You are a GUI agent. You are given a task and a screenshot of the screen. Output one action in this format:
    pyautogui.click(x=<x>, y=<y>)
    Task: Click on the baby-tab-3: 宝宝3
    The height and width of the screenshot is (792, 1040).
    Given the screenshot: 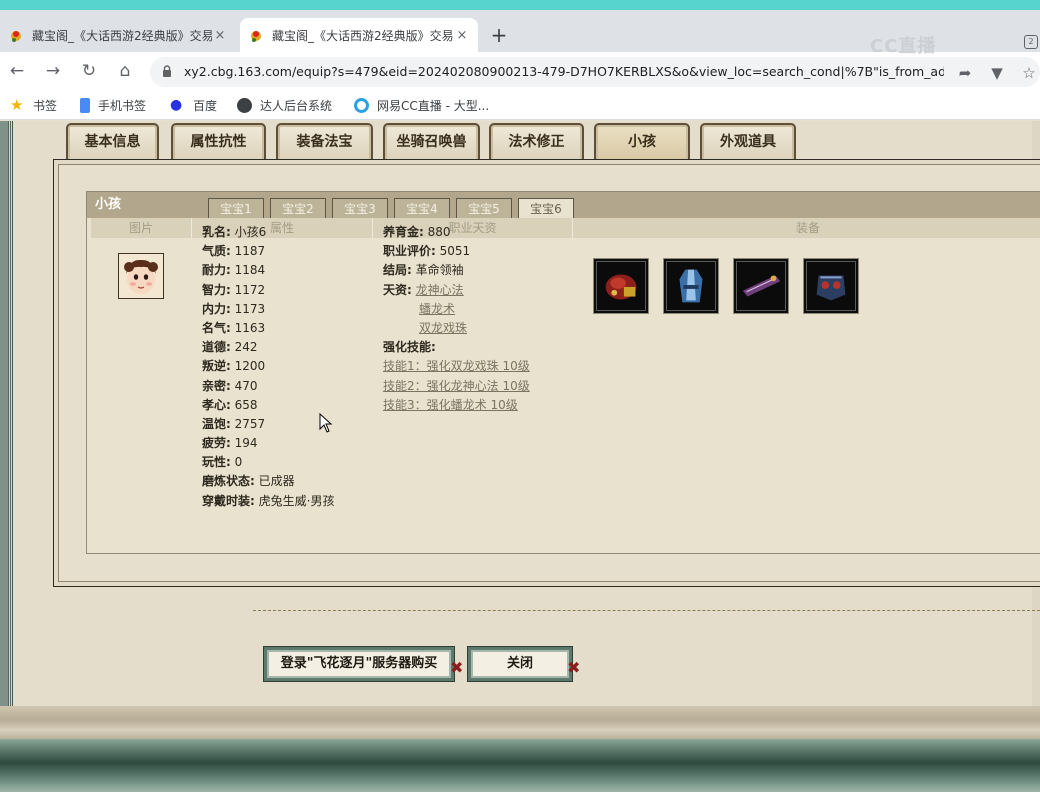 What is the action you would take?
    pyautogui.click(x=360, y=208)
    